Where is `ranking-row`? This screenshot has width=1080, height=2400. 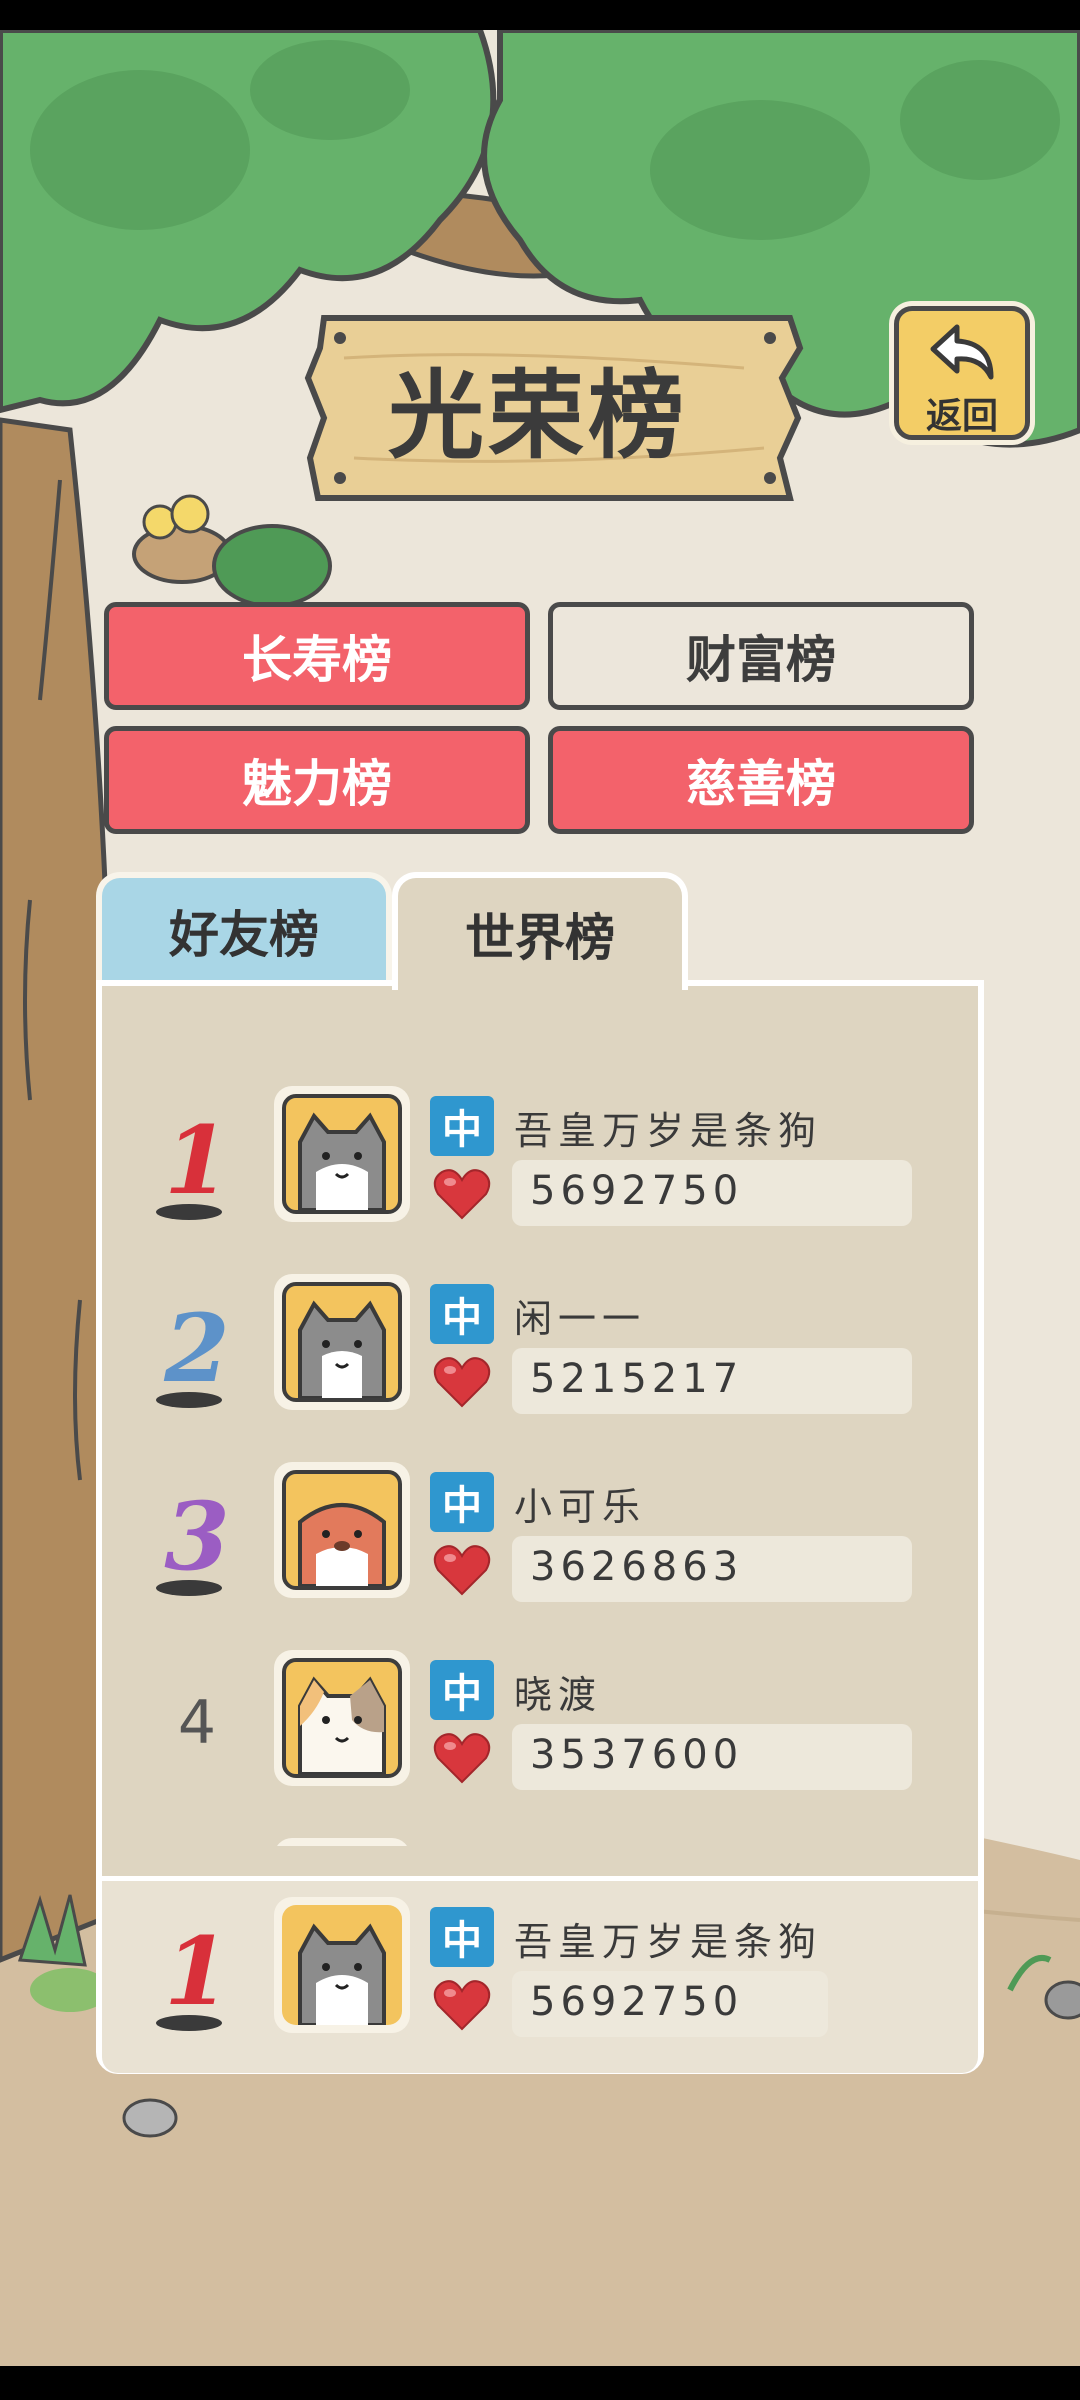
ranking-row is located at coordinates (540, 1842).